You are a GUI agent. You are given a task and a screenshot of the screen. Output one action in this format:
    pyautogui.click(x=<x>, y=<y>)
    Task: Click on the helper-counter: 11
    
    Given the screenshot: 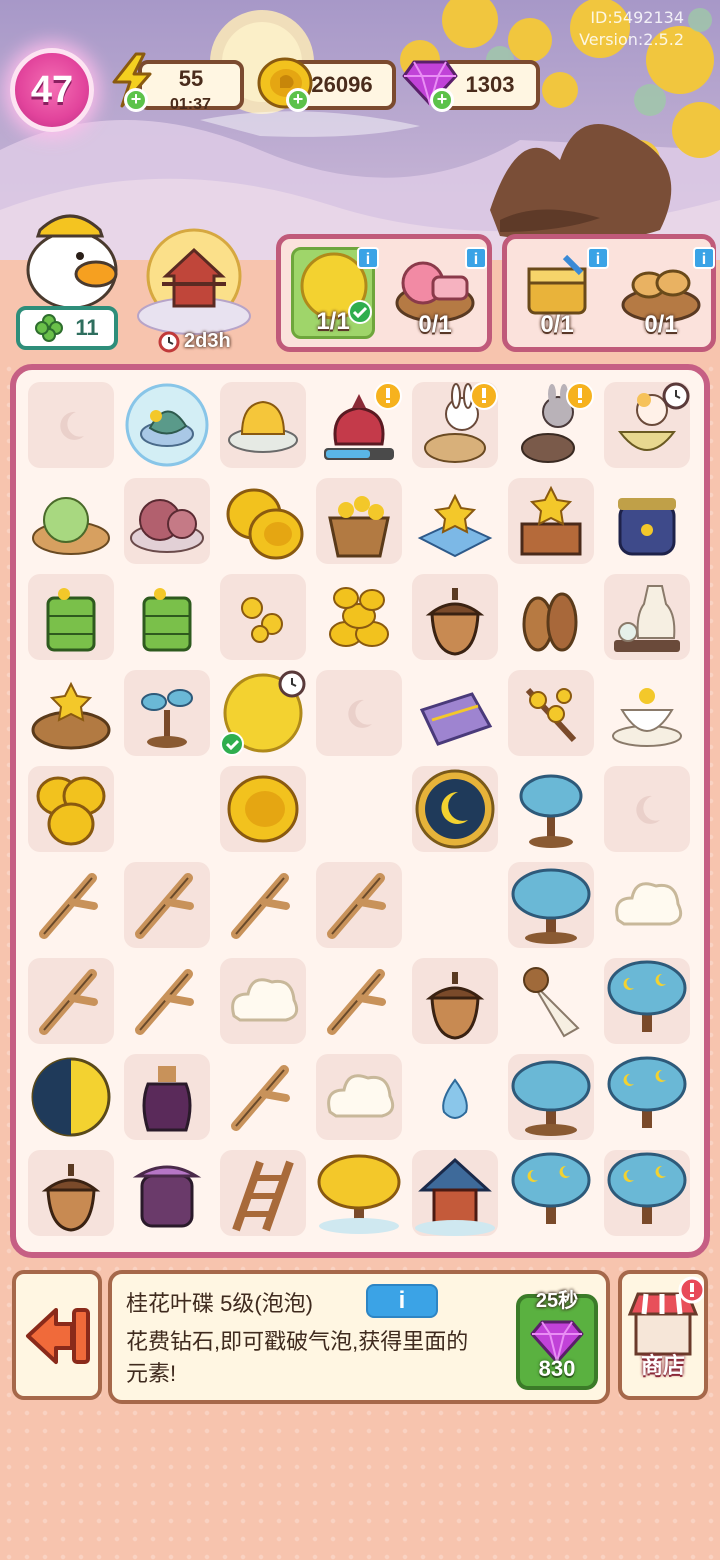 What is the action you would take?
    pyautogui.click(x=67, y=328)
    